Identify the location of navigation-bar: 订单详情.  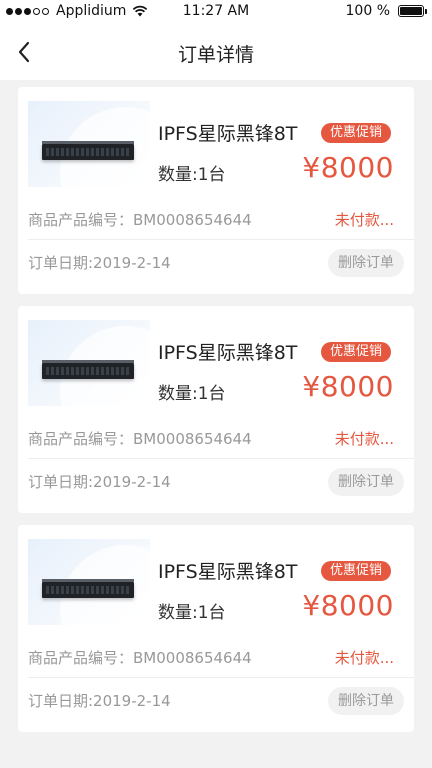
(216, 52).